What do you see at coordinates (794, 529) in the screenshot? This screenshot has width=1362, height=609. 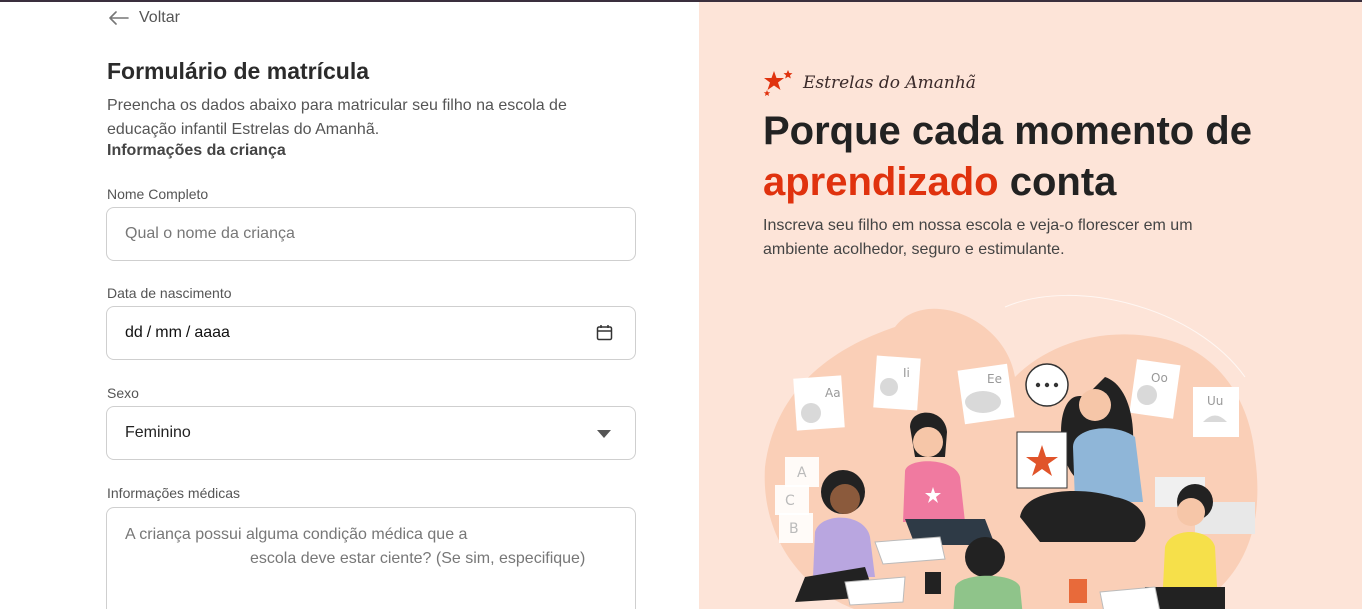 I see `block-b-label: B` at bounding box center [794, 529].